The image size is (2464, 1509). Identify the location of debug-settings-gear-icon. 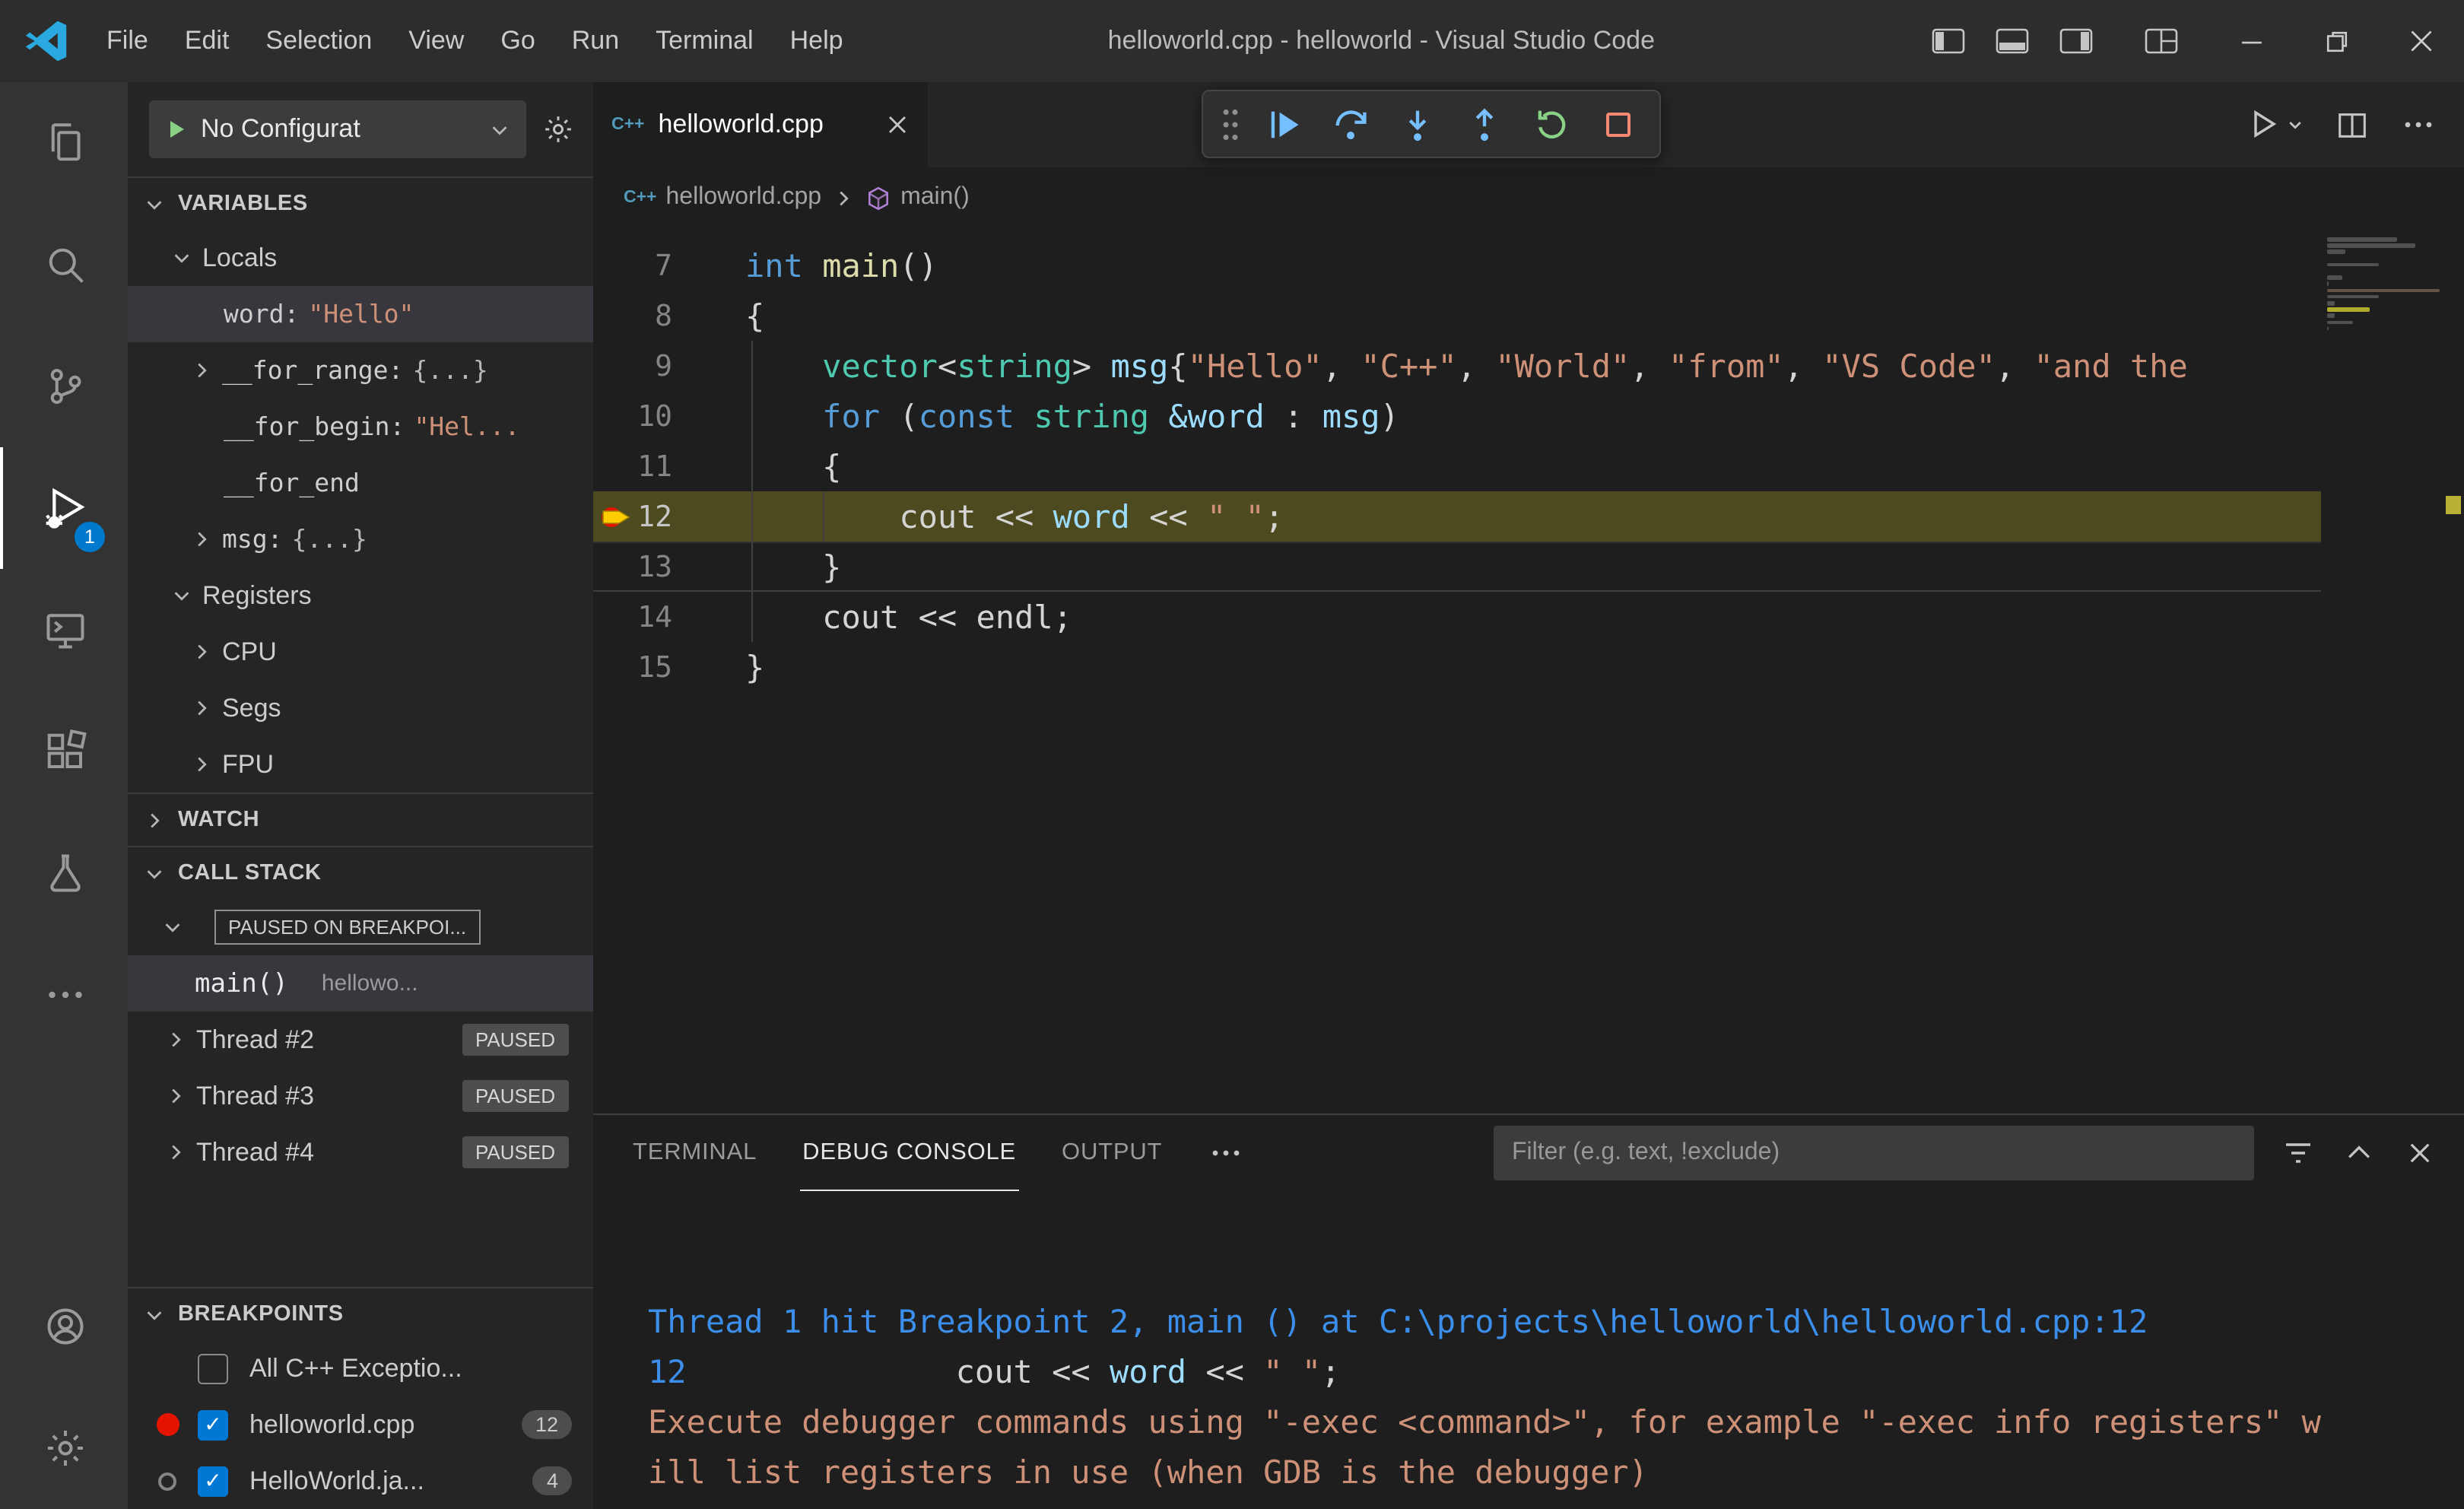
(558, 129).